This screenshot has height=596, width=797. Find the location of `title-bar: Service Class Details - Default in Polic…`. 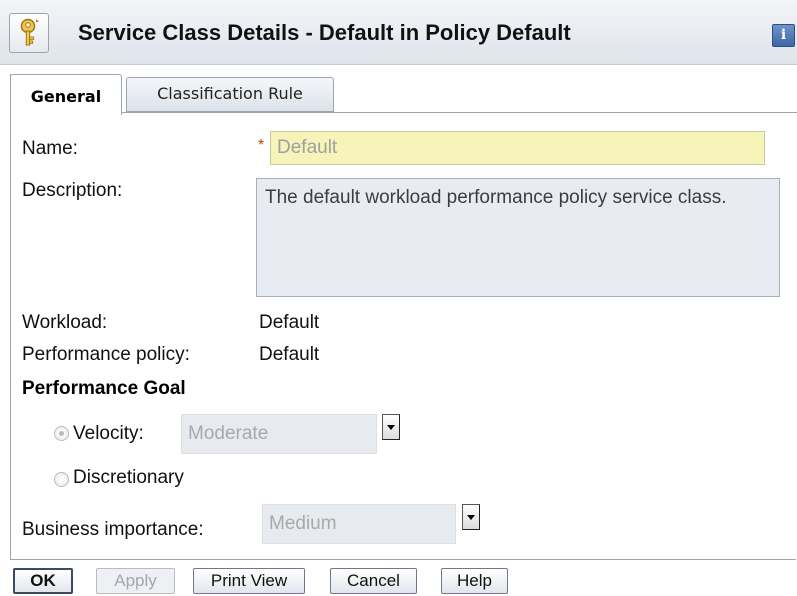

title-bar: Service Class Details - Default in Polic… is located at coordinates (398, 32).